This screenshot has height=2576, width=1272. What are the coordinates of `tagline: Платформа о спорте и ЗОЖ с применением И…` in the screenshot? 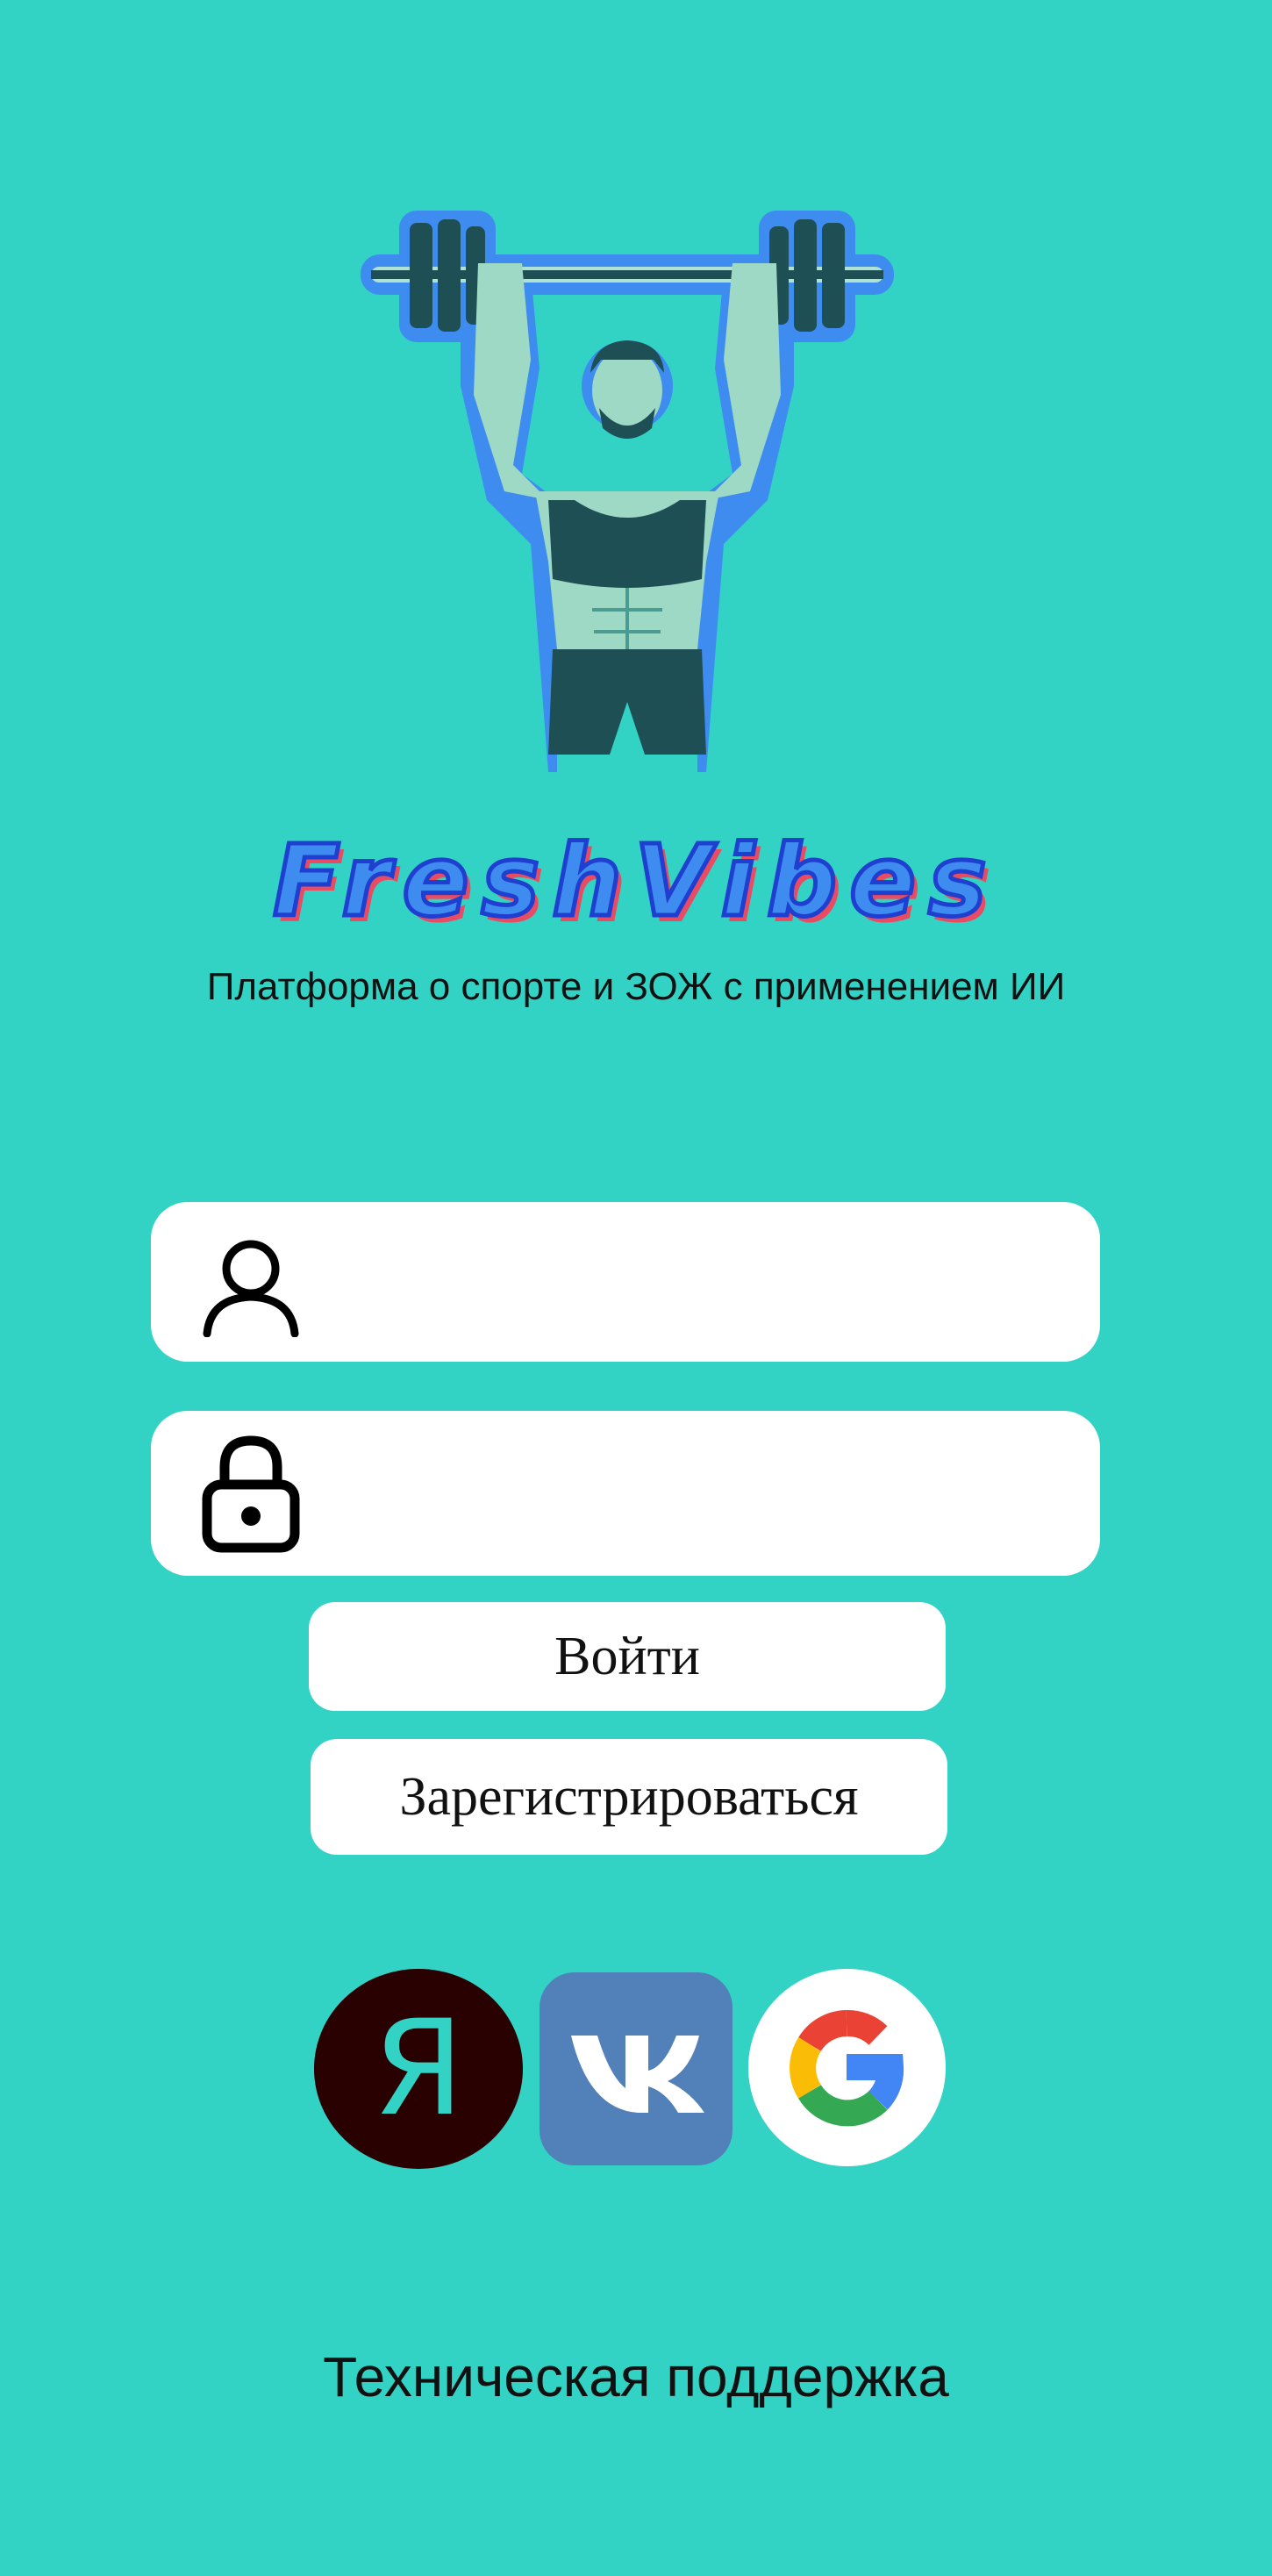 It's located at (636, 986).